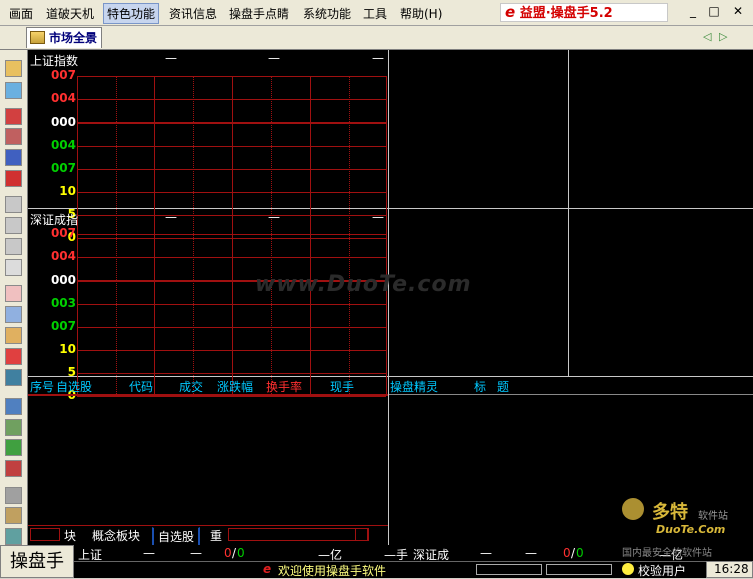 This screenshot has height=579, width=753. I want to click on toolbar-trend-icon, so click(13, 136).